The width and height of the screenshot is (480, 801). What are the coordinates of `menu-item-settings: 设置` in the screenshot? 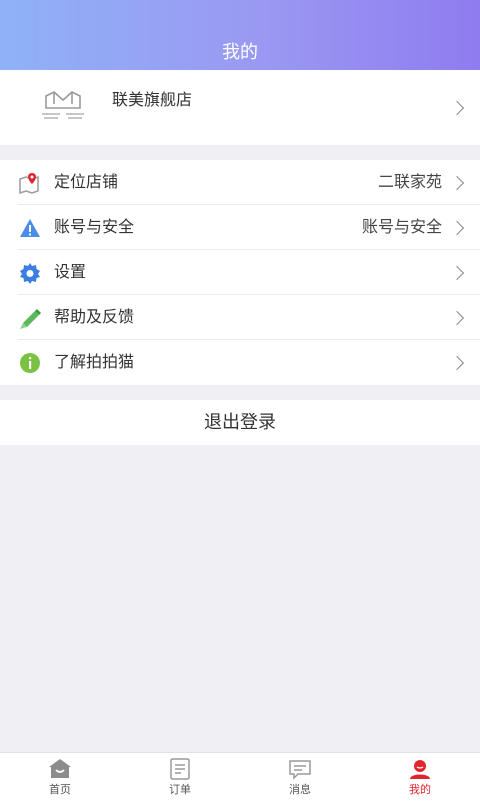 It's located at (240, 272).